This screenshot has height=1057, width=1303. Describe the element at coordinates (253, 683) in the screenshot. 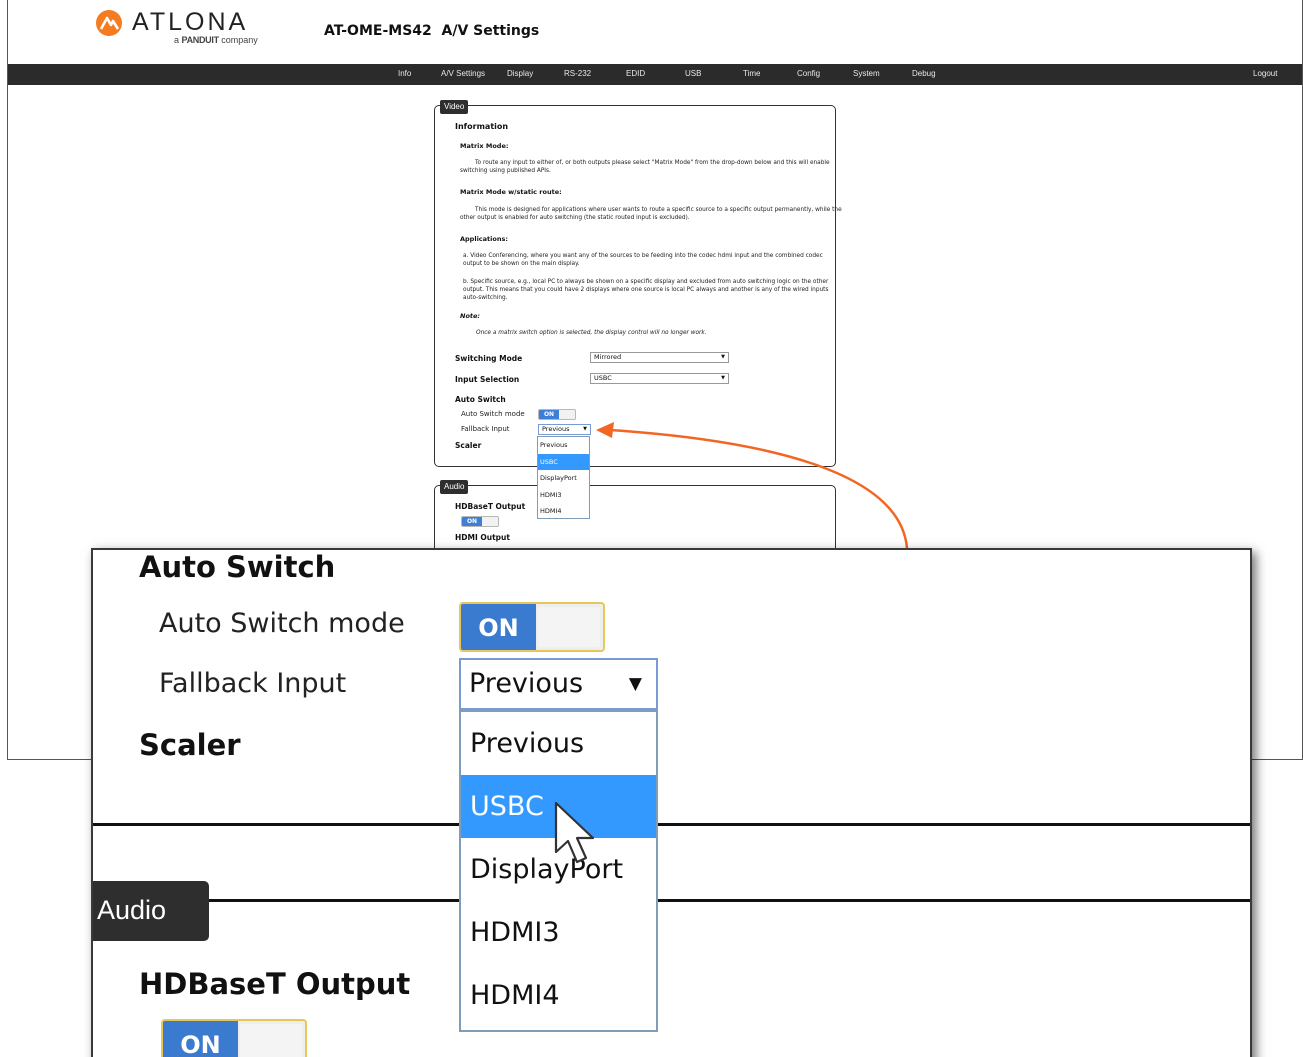

I see `zoom-fallback-input-label: Fallback Input` at that location.